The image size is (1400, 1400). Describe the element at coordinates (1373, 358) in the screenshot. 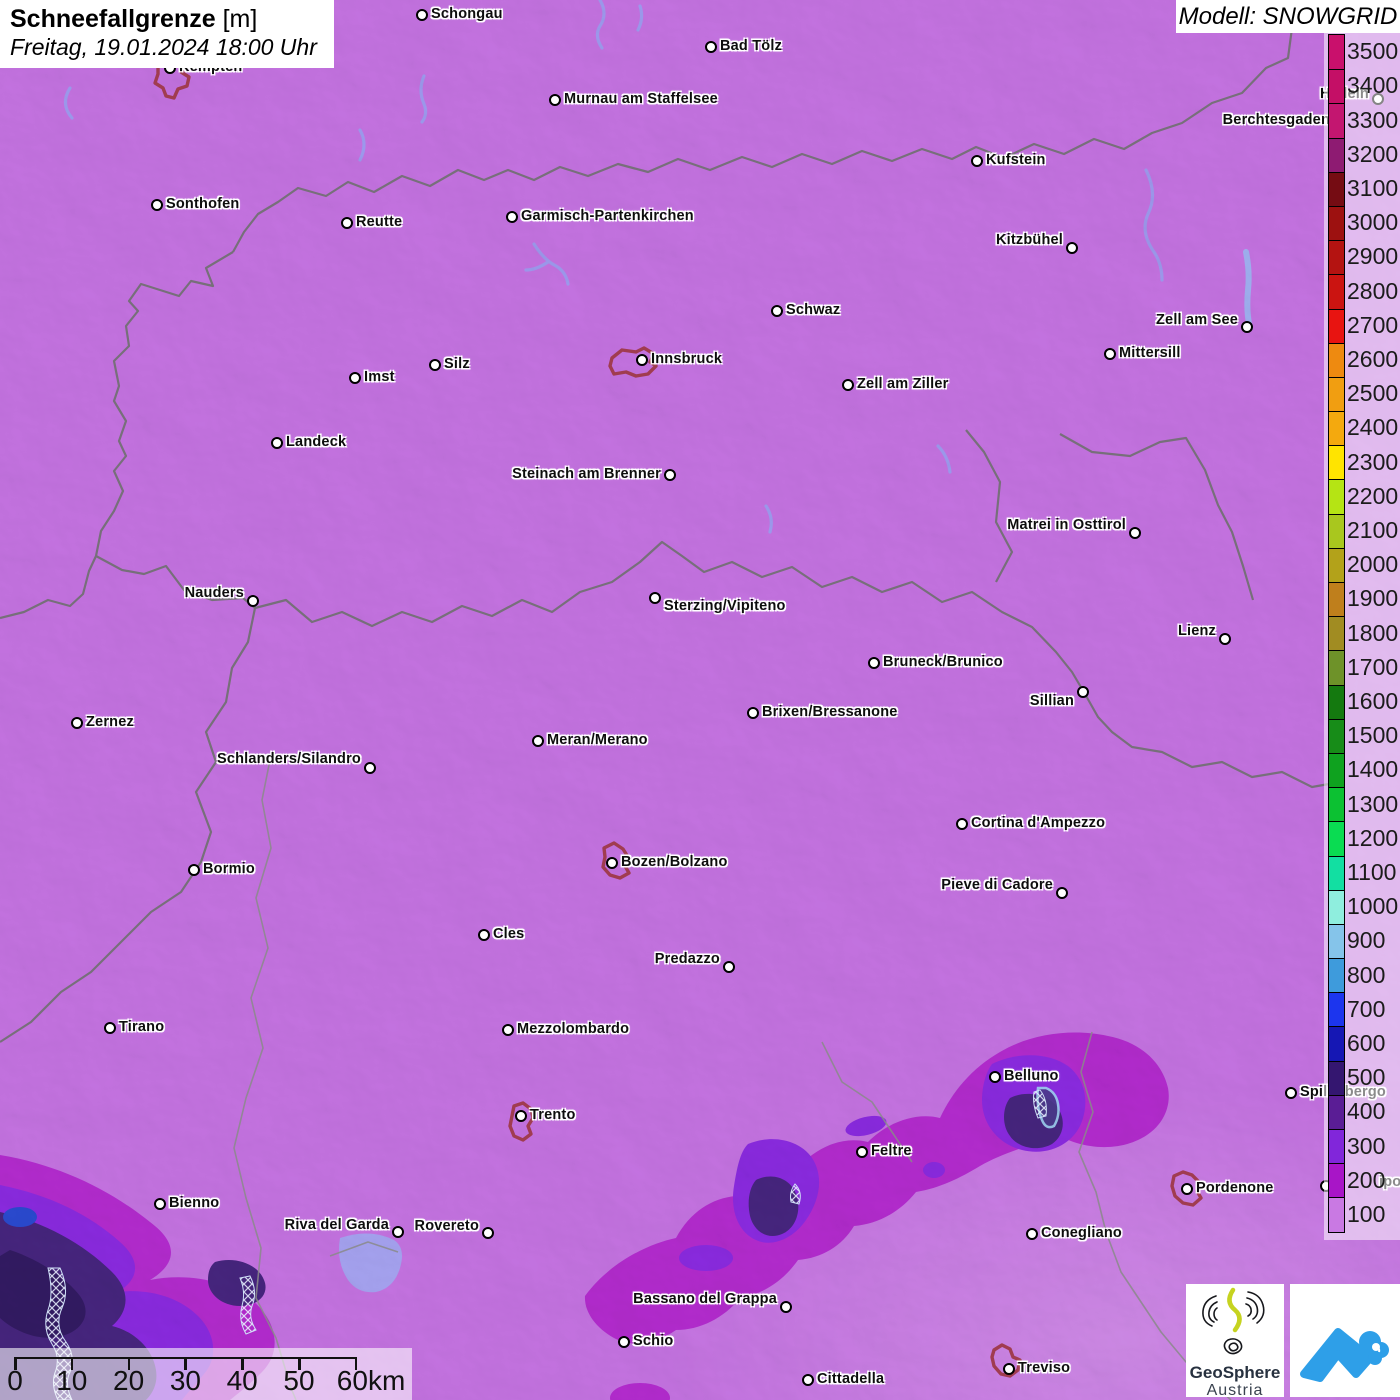

I see `colorbar-tick-label: 2600` at that location.